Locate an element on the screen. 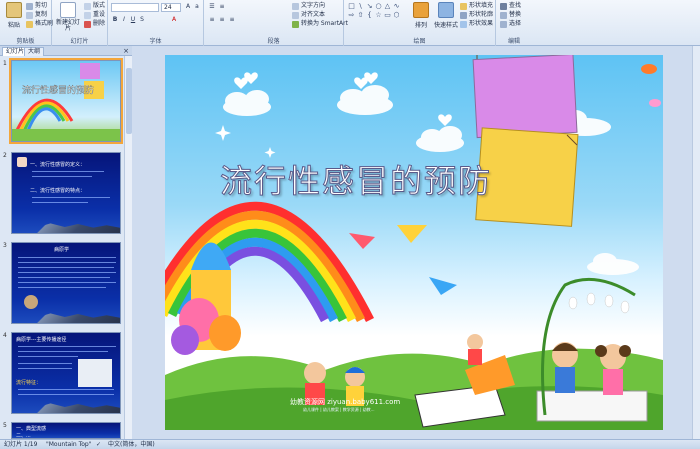 This screenshot has height=449, width=700. brush-icon is located at coordinates (29, 24).